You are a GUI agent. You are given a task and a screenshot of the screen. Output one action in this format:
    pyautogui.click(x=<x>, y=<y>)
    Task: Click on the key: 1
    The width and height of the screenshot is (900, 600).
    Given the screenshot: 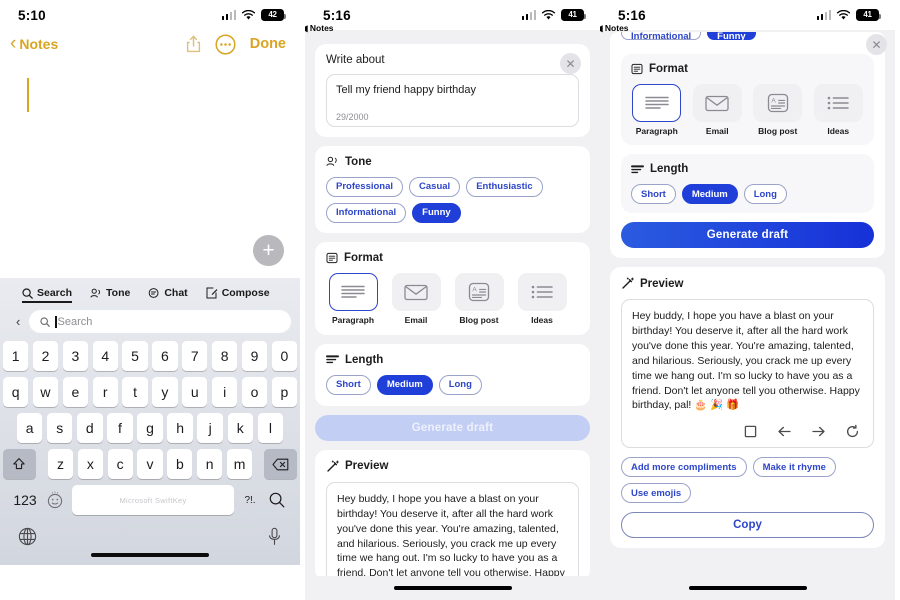 What is the action you would take?
    pyautogui.click(x=16, y=356)
    